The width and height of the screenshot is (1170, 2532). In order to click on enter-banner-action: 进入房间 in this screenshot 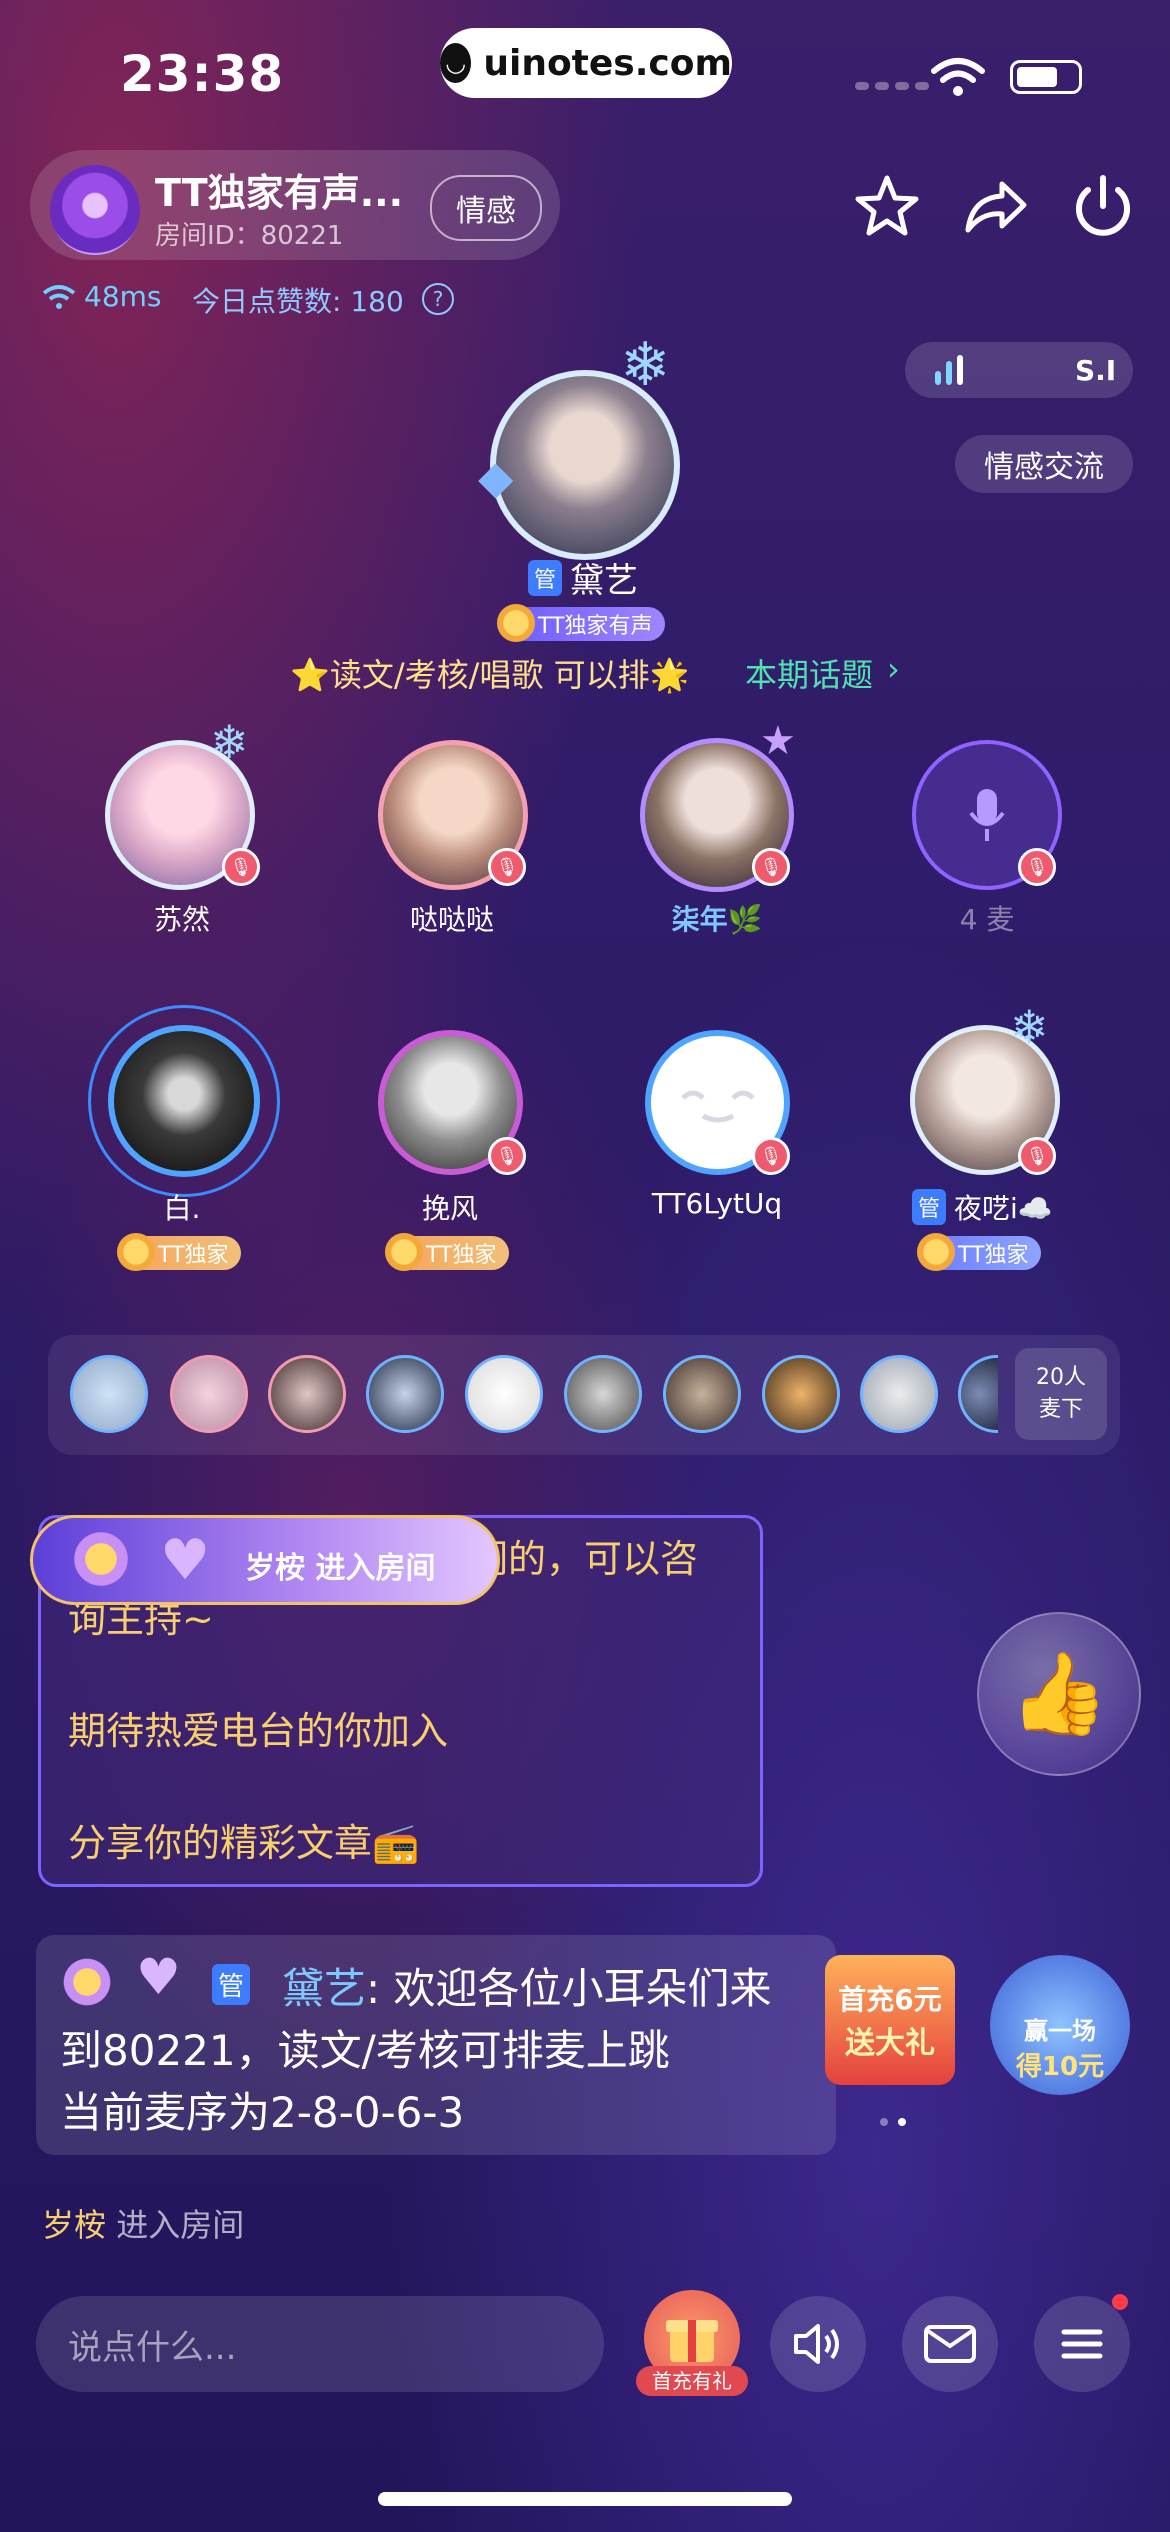, I will do `click(375, 1568)`.